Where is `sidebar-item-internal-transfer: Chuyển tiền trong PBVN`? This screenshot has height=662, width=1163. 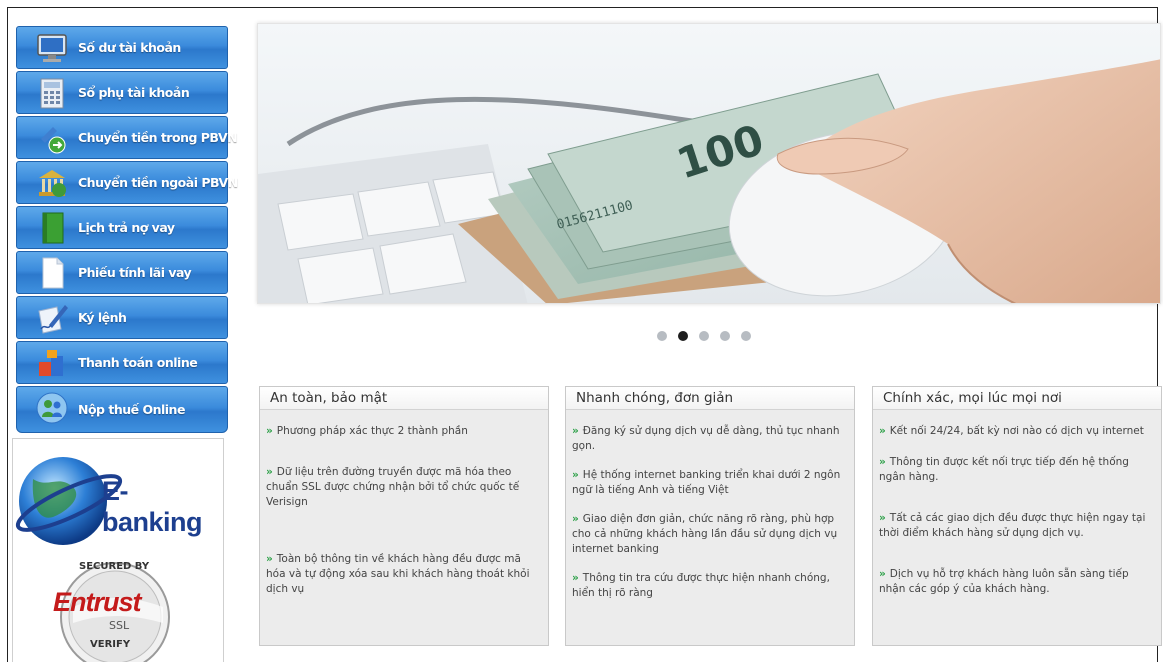 sidebar-item-internal-transfer: Chuyển tiền trong PBVN is located at coordinates (127, 137).